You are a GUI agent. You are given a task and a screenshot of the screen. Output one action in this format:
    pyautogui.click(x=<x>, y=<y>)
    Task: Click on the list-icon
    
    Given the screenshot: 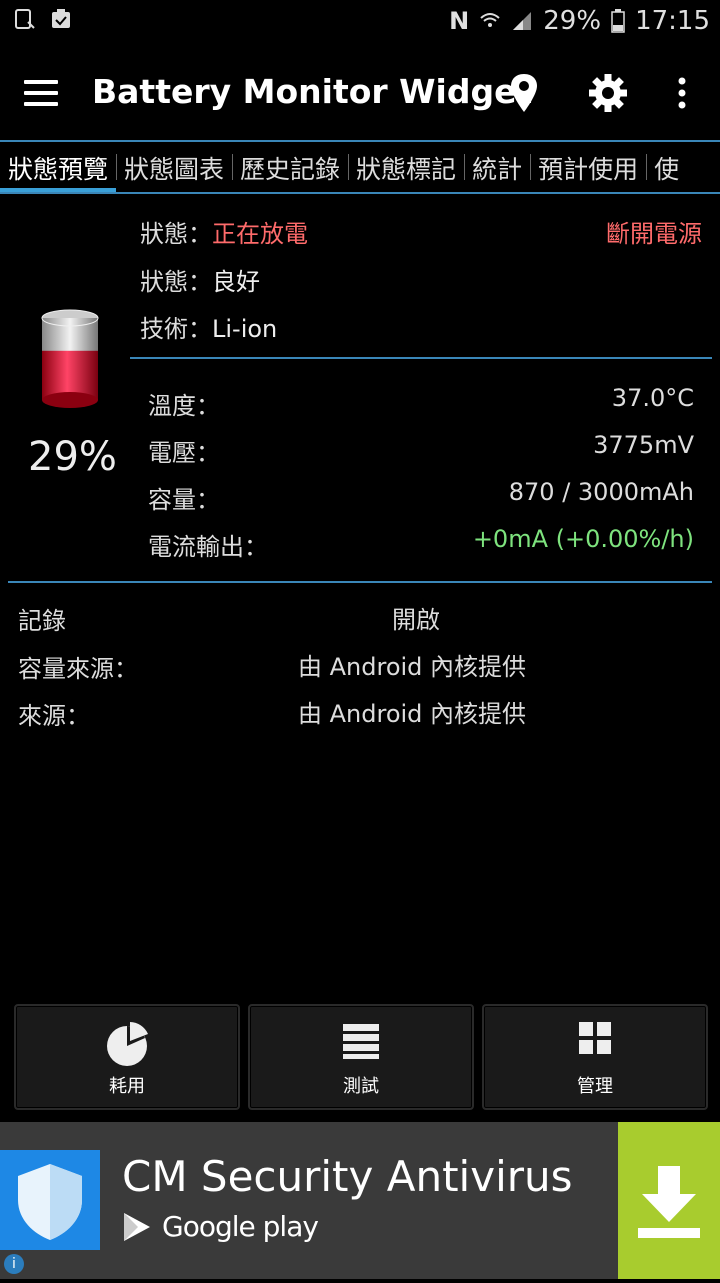 What is the action you would take?
    pyautogui.click(x=361, y=1041)
    